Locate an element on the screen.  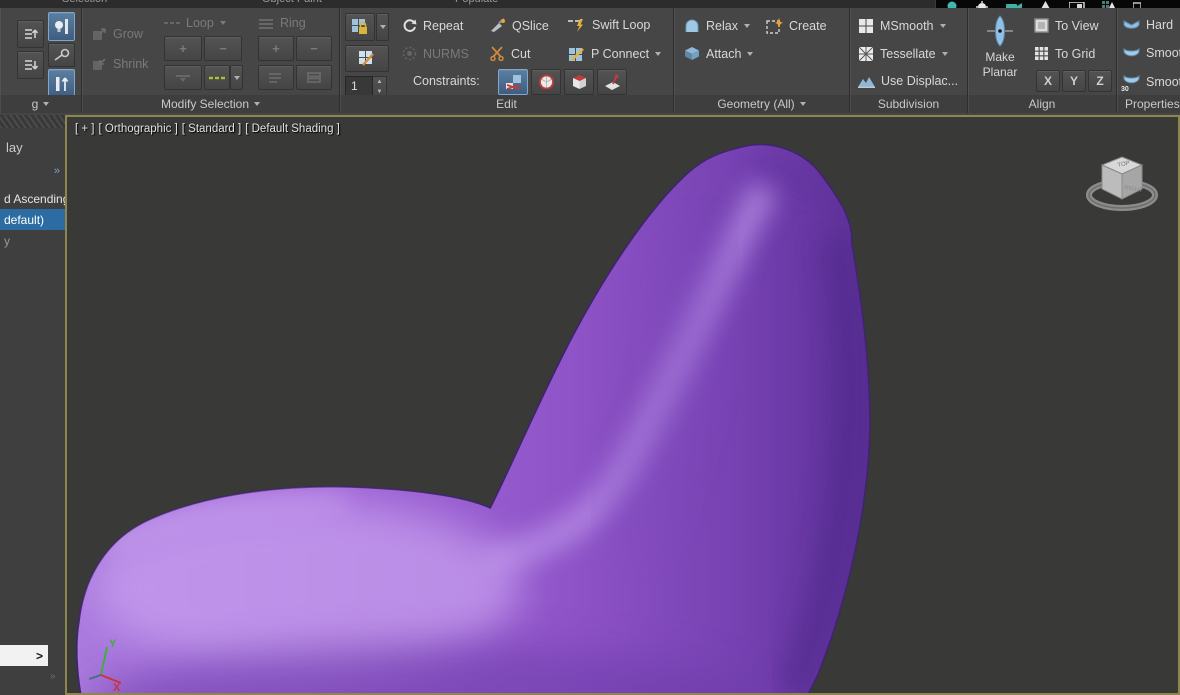
grow-button: Grow is located at coordinates (117, 33).